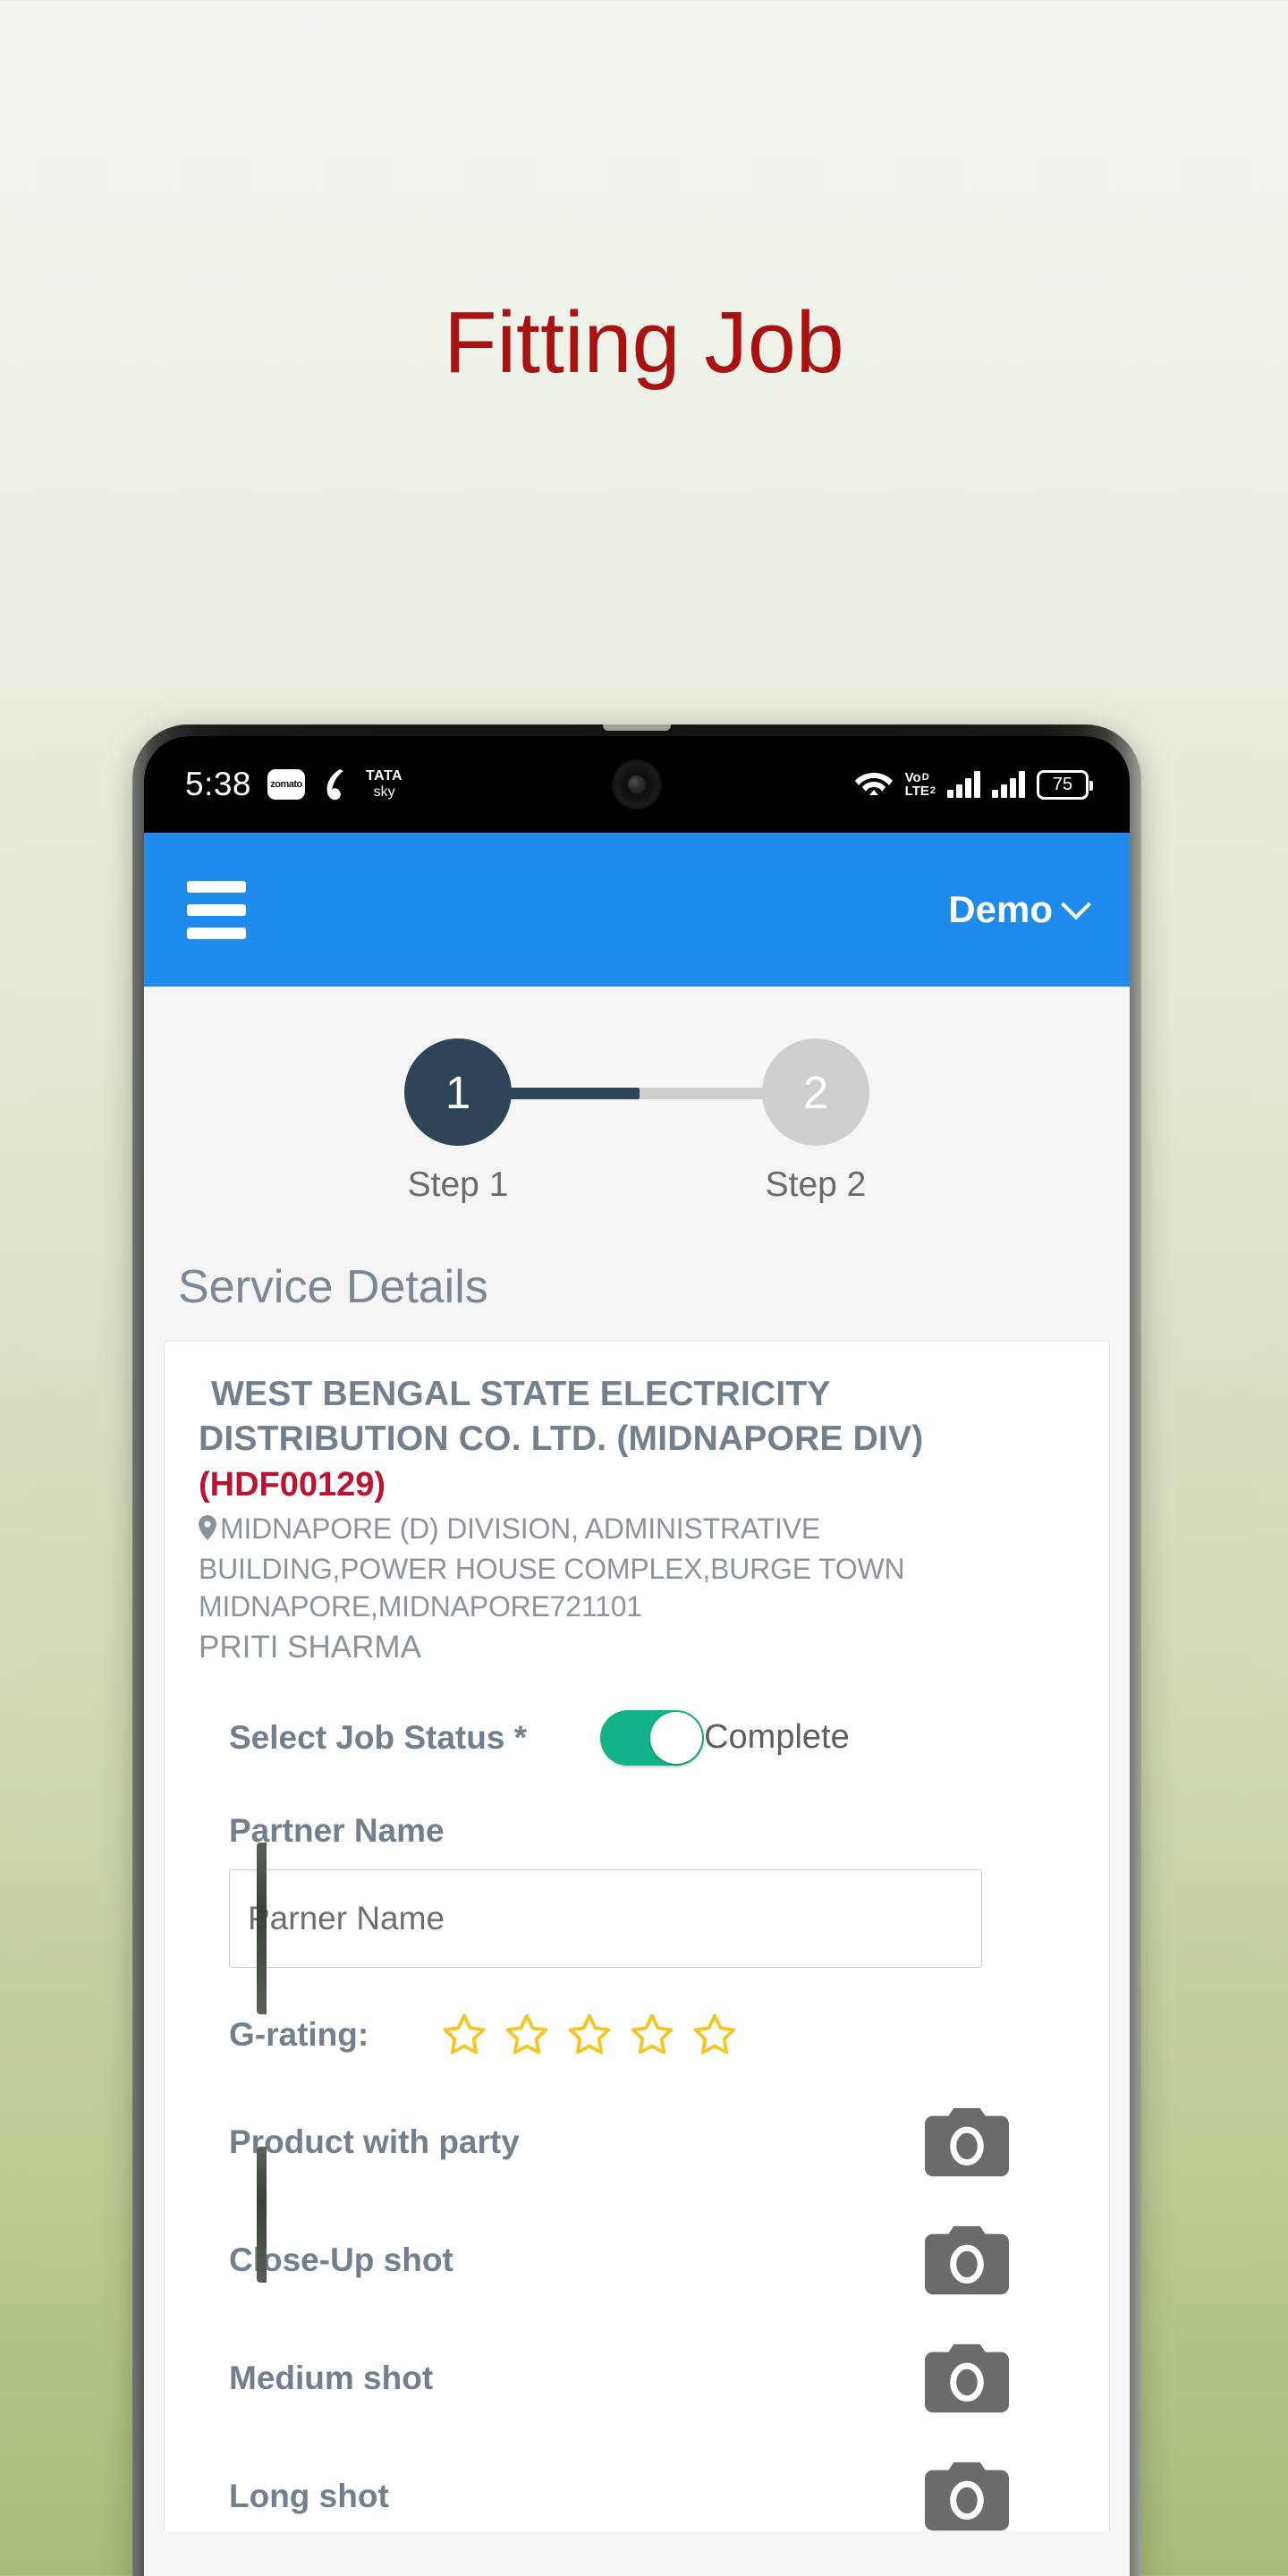  I want to click on job-status-toggle-group: Complete, so click(725, 1737).